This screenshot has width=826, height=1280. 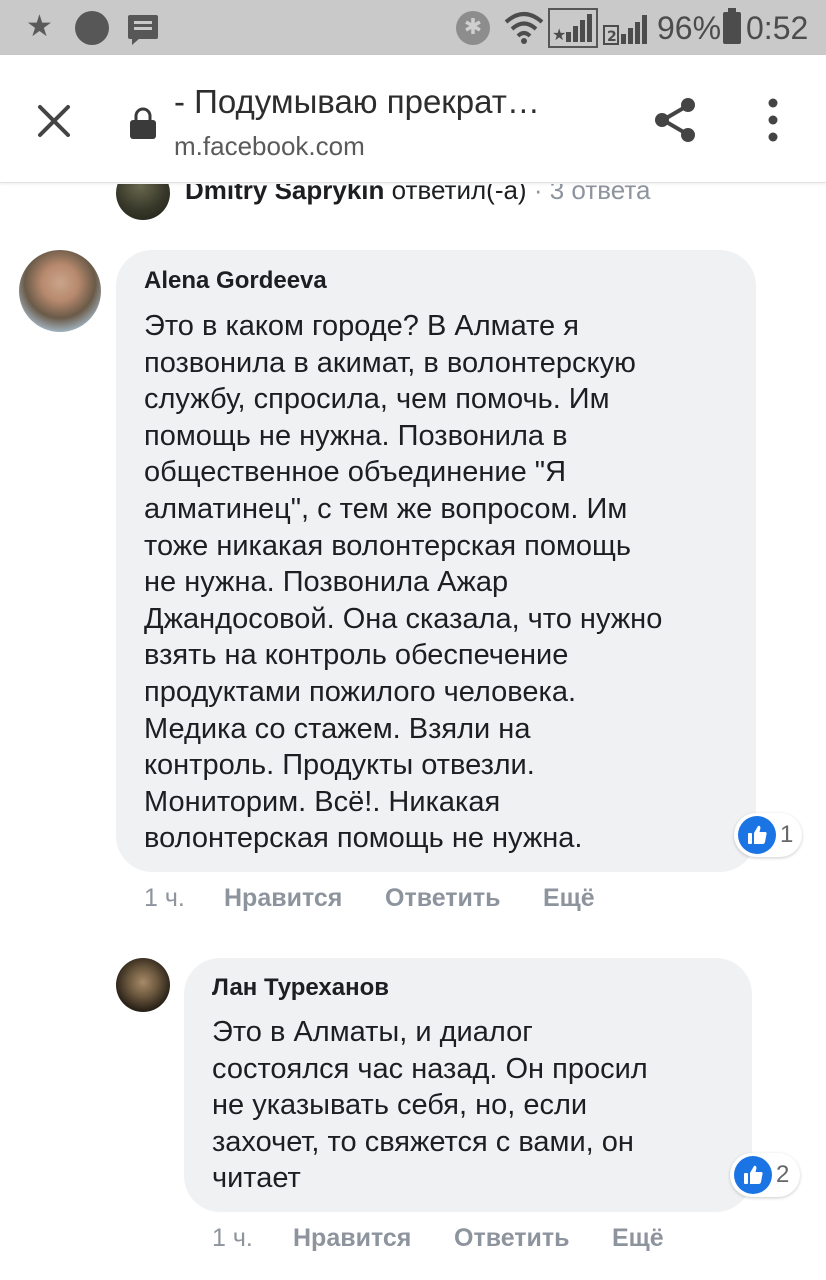 What do you see at coordinates (689, 28) in the screenshot?
I see `battery-percent: 96%` at bounding box center [689, 28].